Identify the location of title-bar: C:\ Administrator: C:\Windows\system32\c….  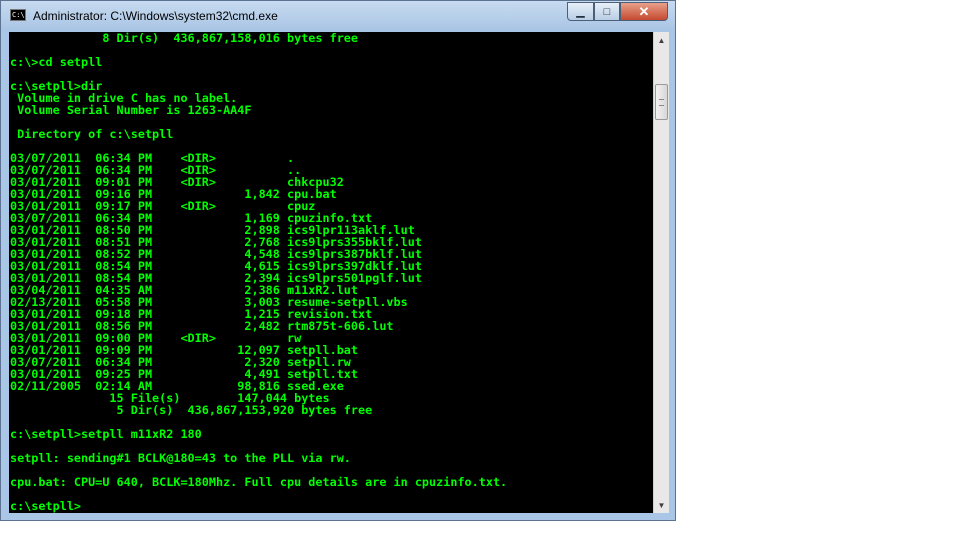
(338, 16).